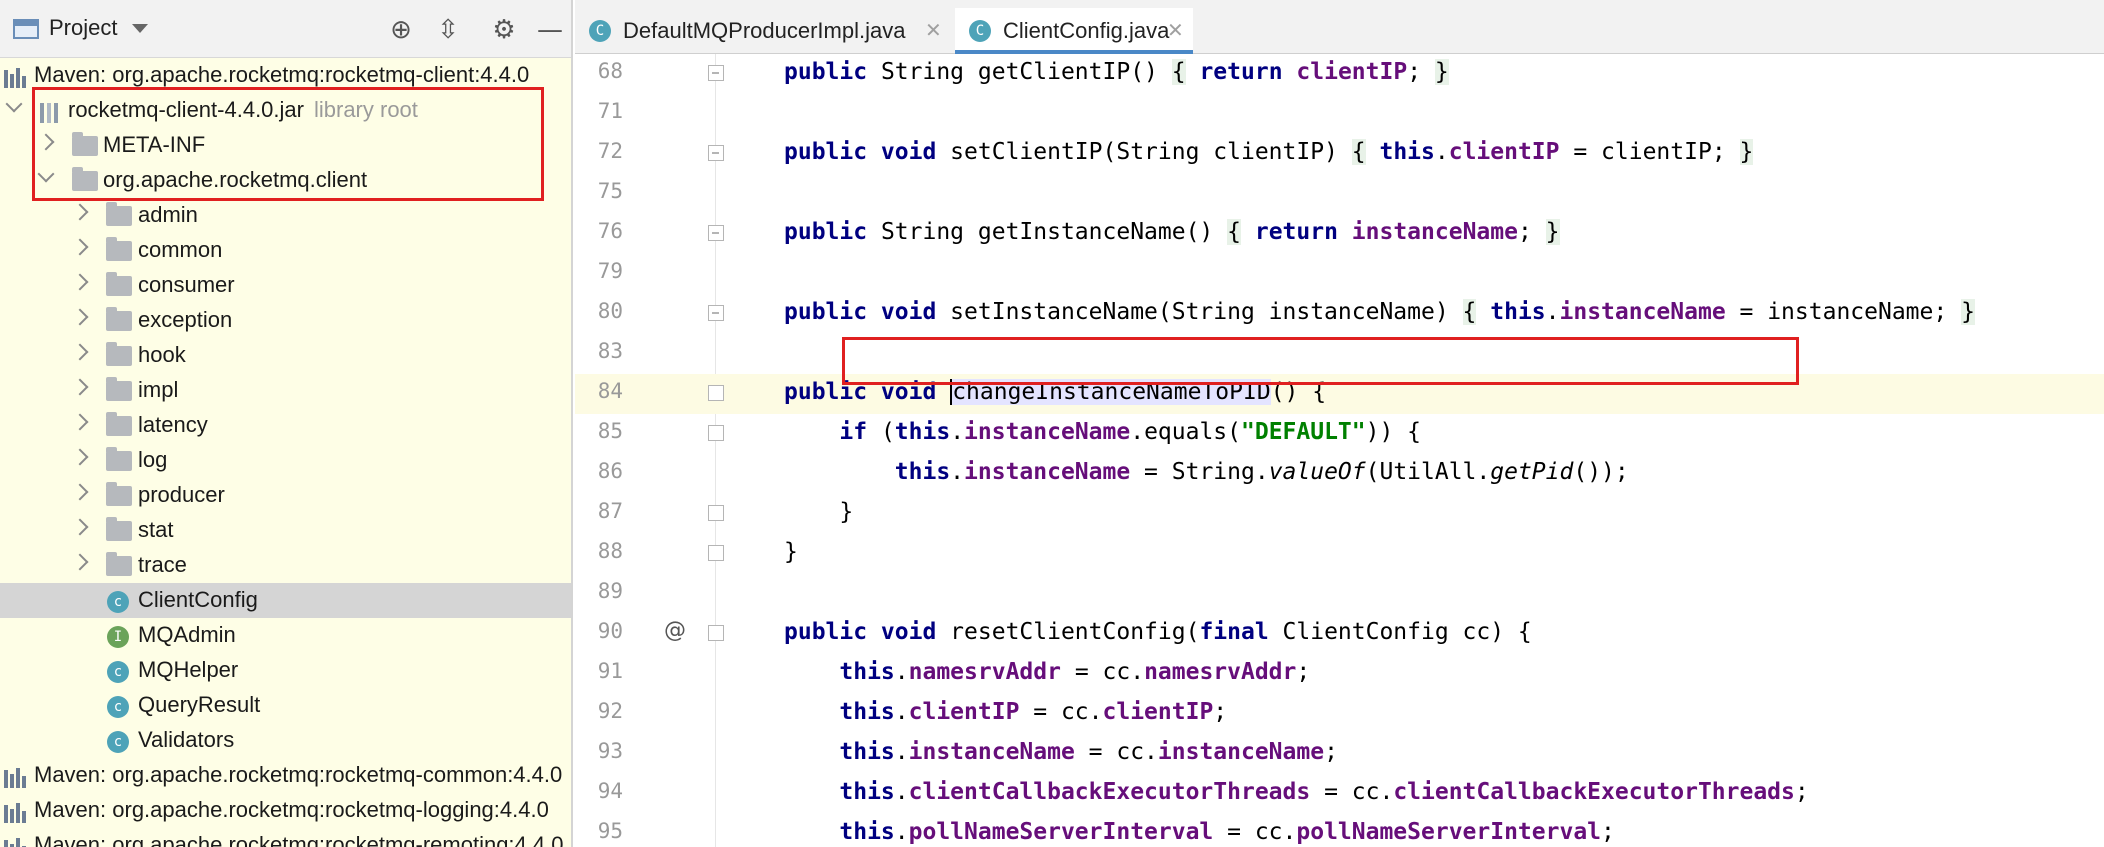 This screenshot has height=847, width=2104. What do you see at coordinates (285, 705) in the screenshot?
I see `tree-item-queryresult: c QueryResult` at bounding box center [285, 705].